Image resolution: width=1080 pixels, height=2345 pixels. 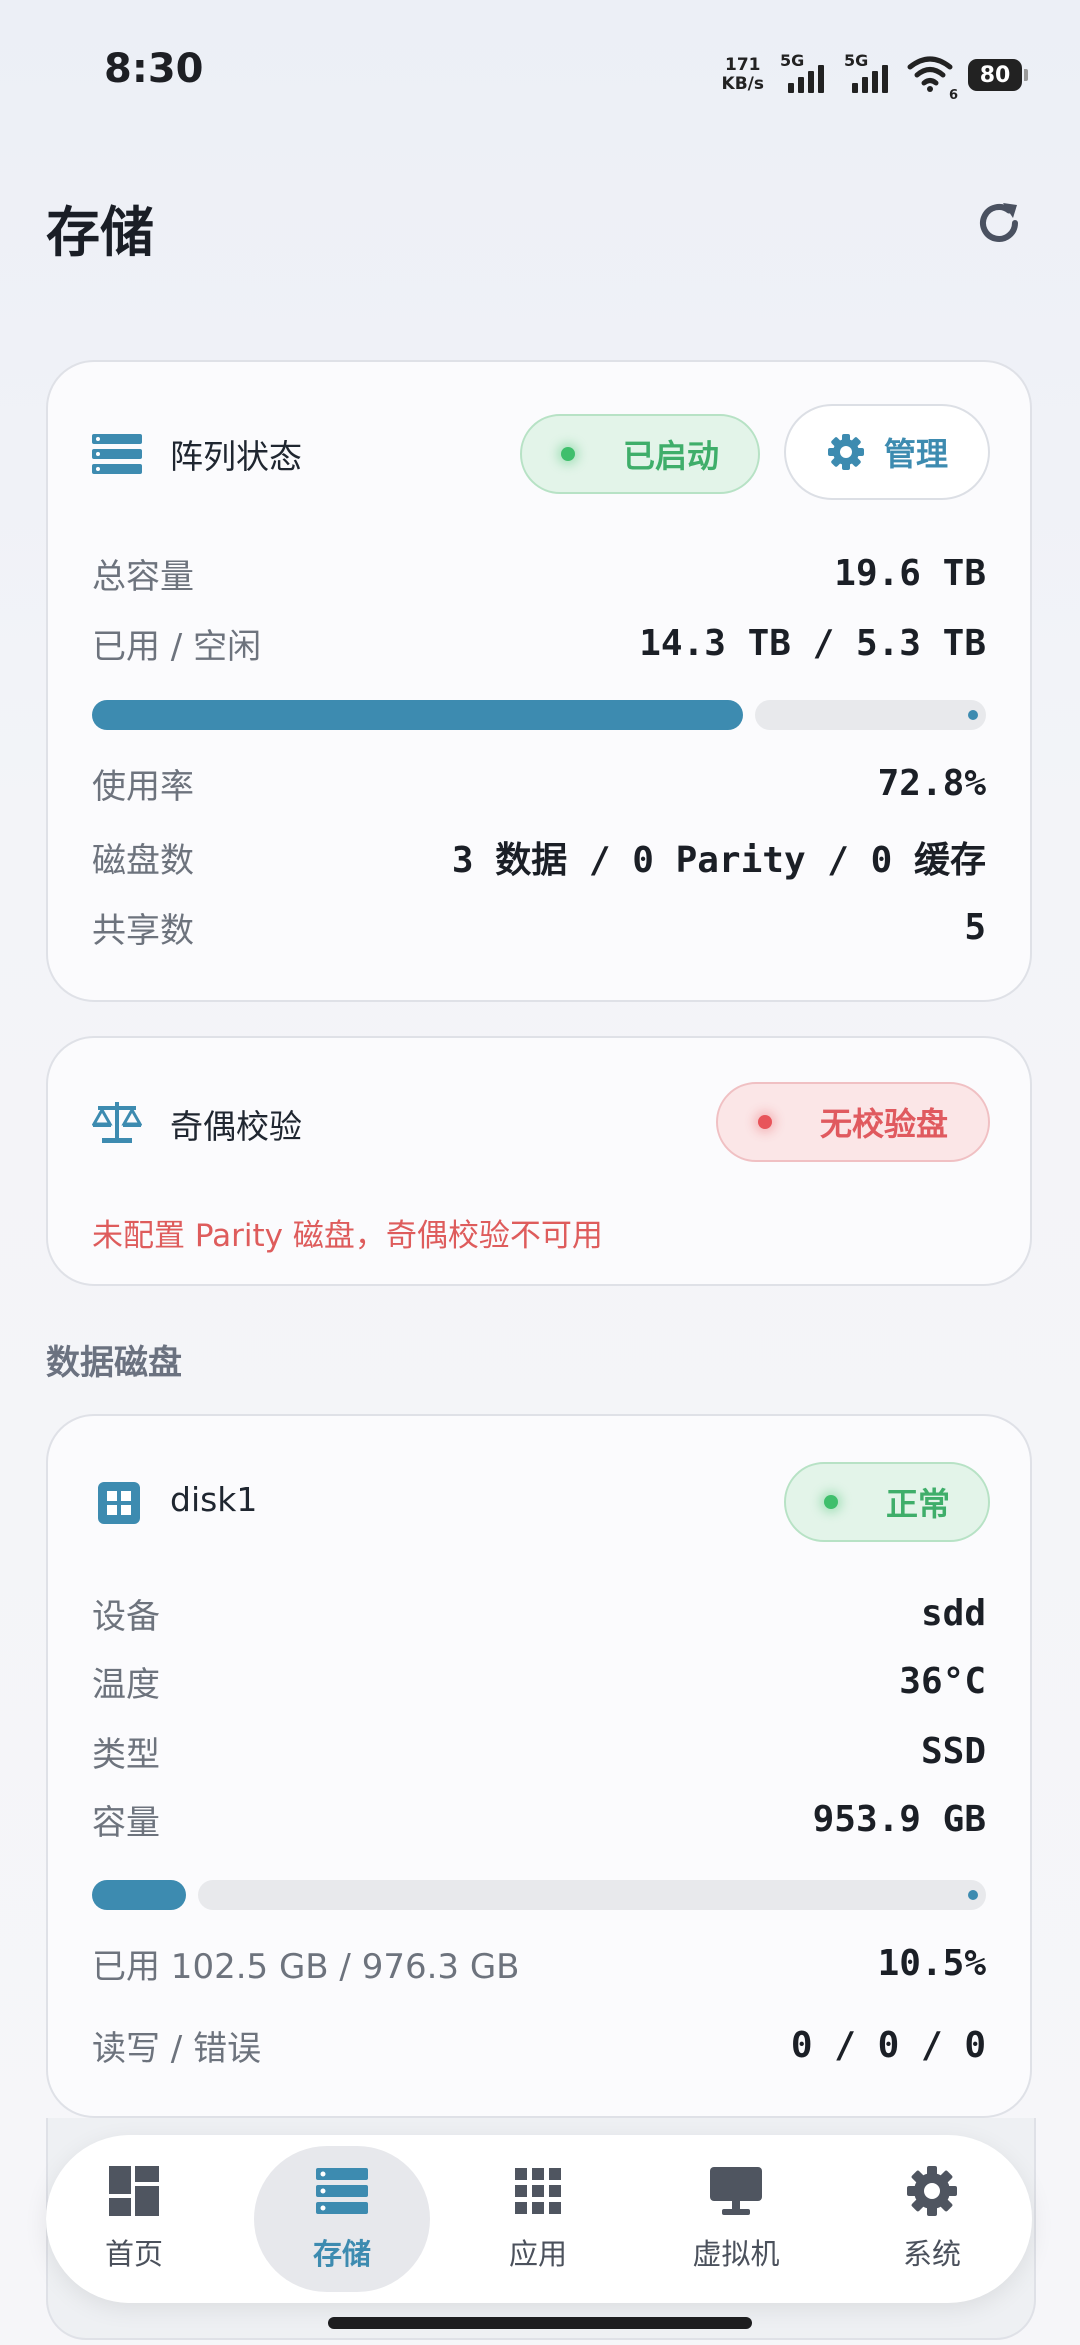 I want to click on dashboard-icon, so click(x=134, y=2191).